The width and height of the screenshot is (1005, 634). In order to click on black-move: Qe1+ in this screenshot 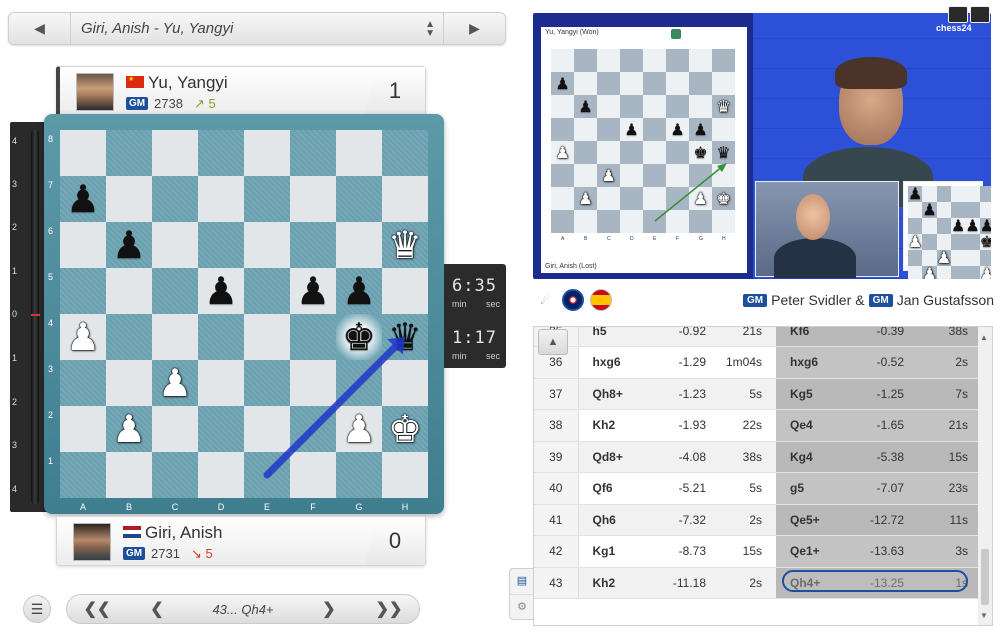, I will do `click(805, 551)`.